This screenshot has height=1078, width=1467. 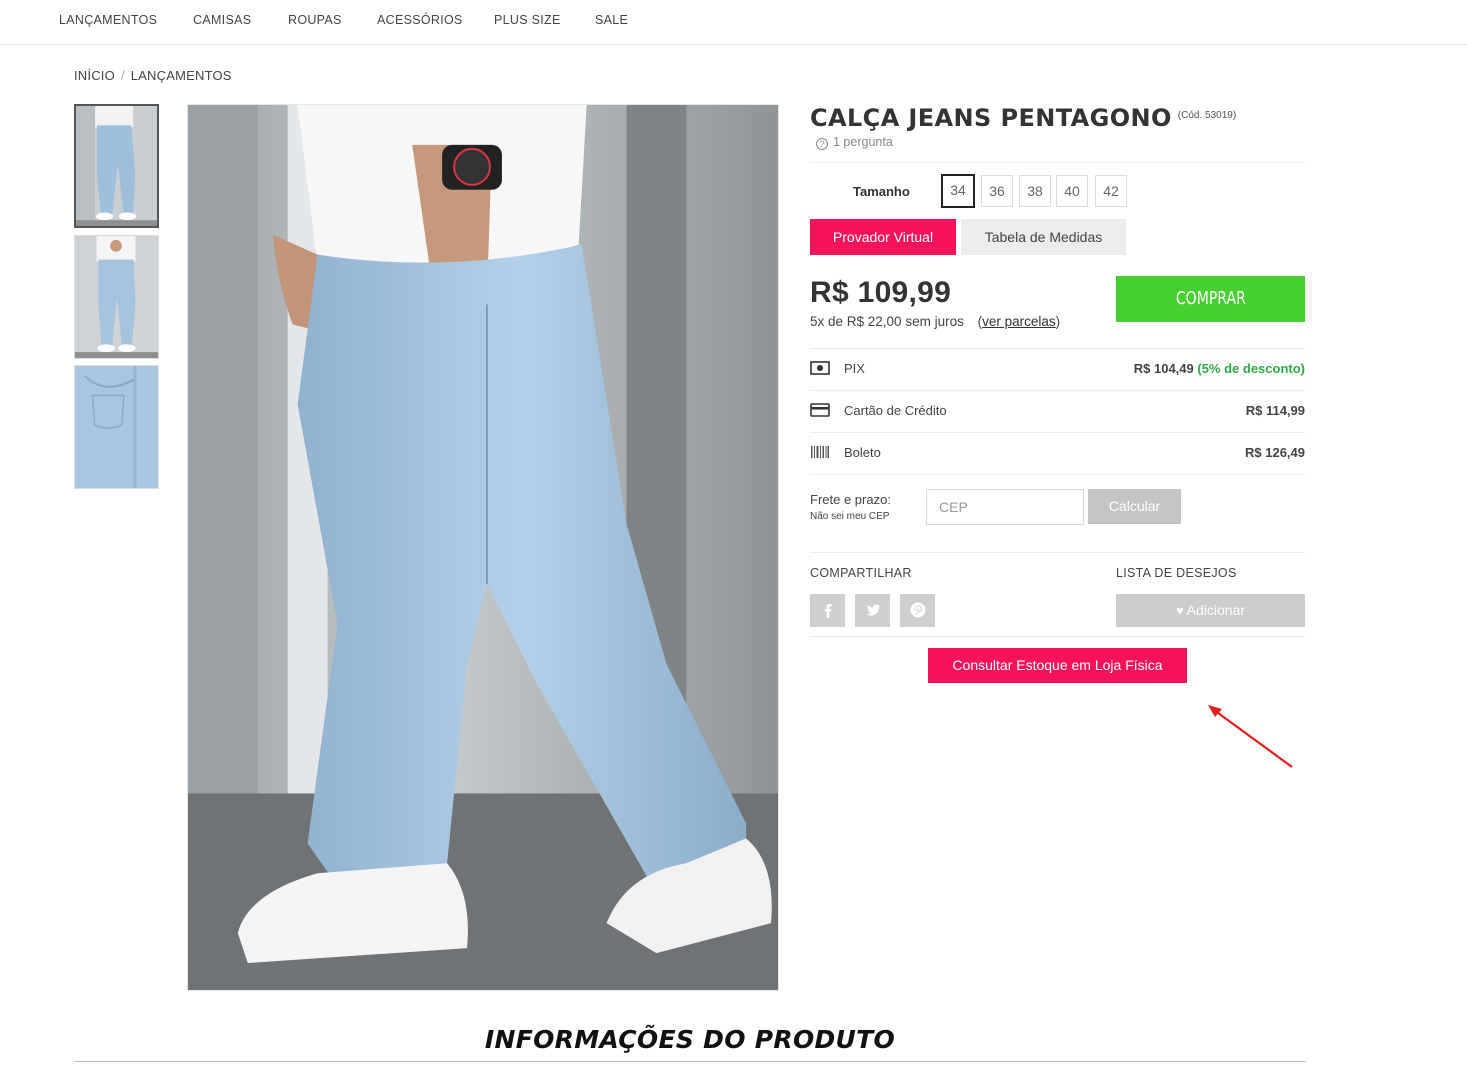 What do you see at coordinates (315, 20) in the screenshot?
I see `nav-item-roupas: ROUPAS` at bounding box center [315, 20].